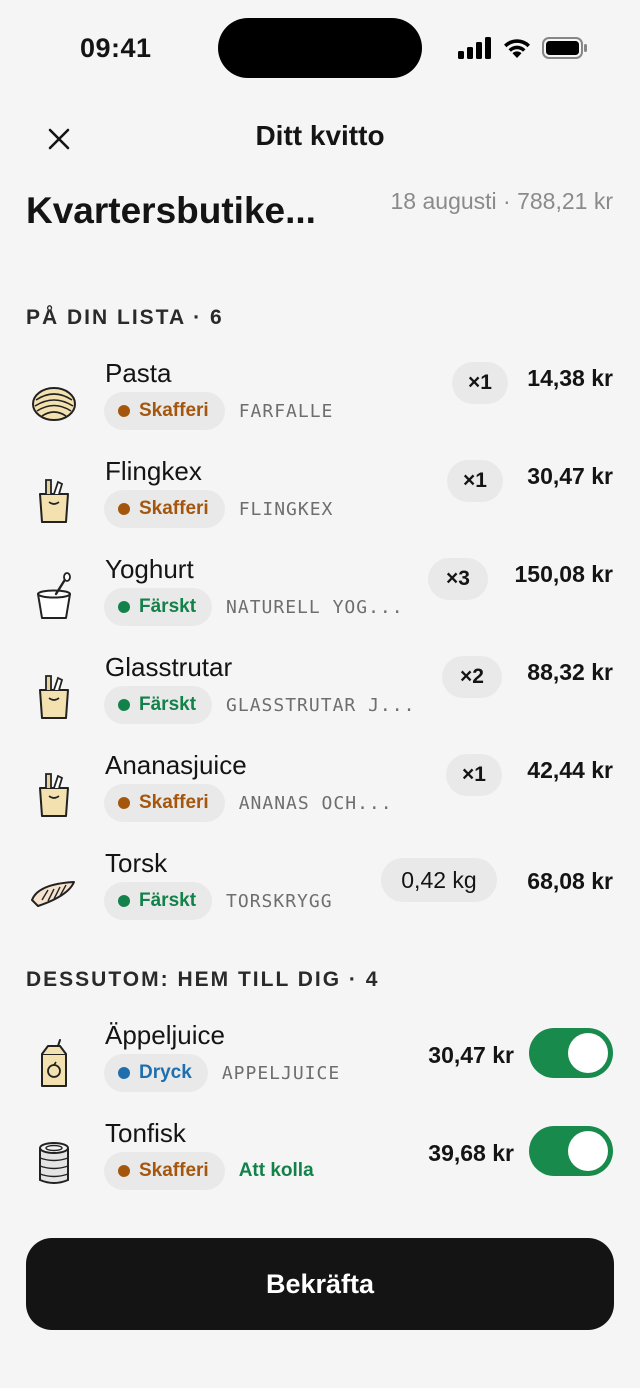 This screenshot has width=640, height=1388. I want to click on cellular-signal-icon, so click(474, 48).